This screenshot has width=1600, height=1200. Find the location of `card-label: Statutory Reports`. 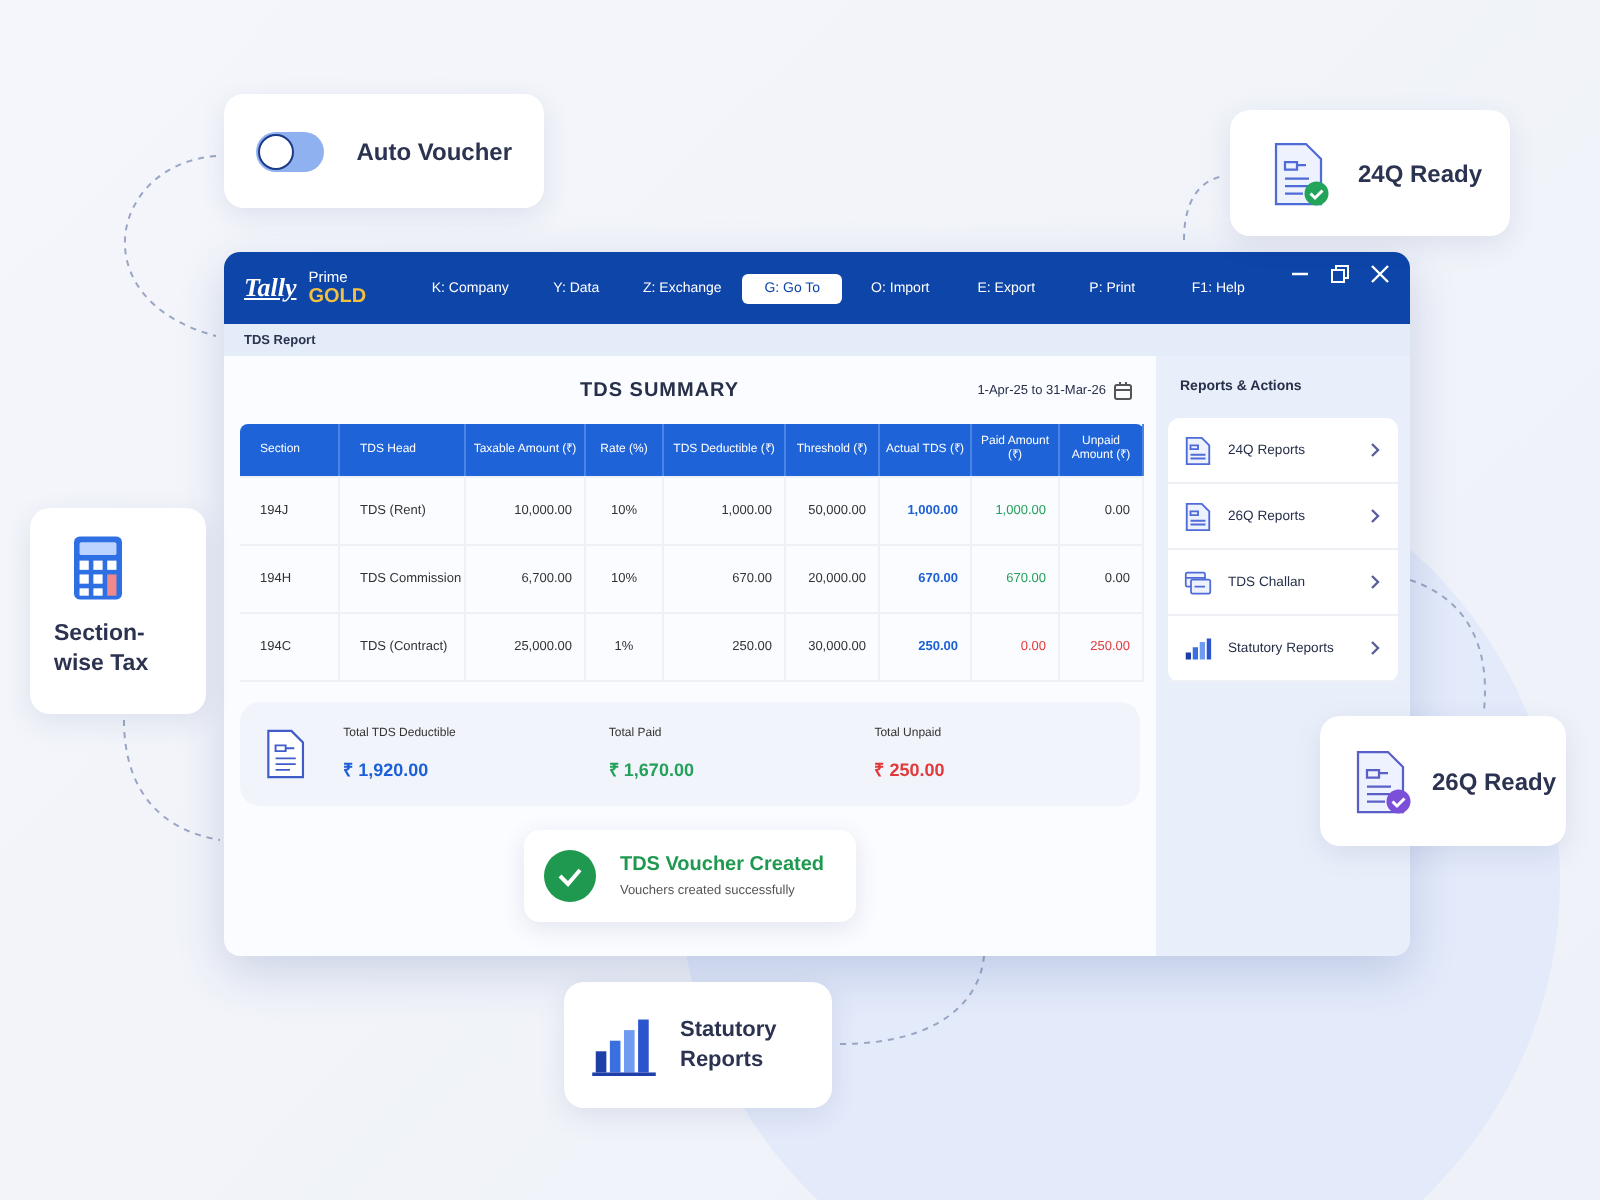

card-label: Statutory Reports is located at coordinates (729, 1045).